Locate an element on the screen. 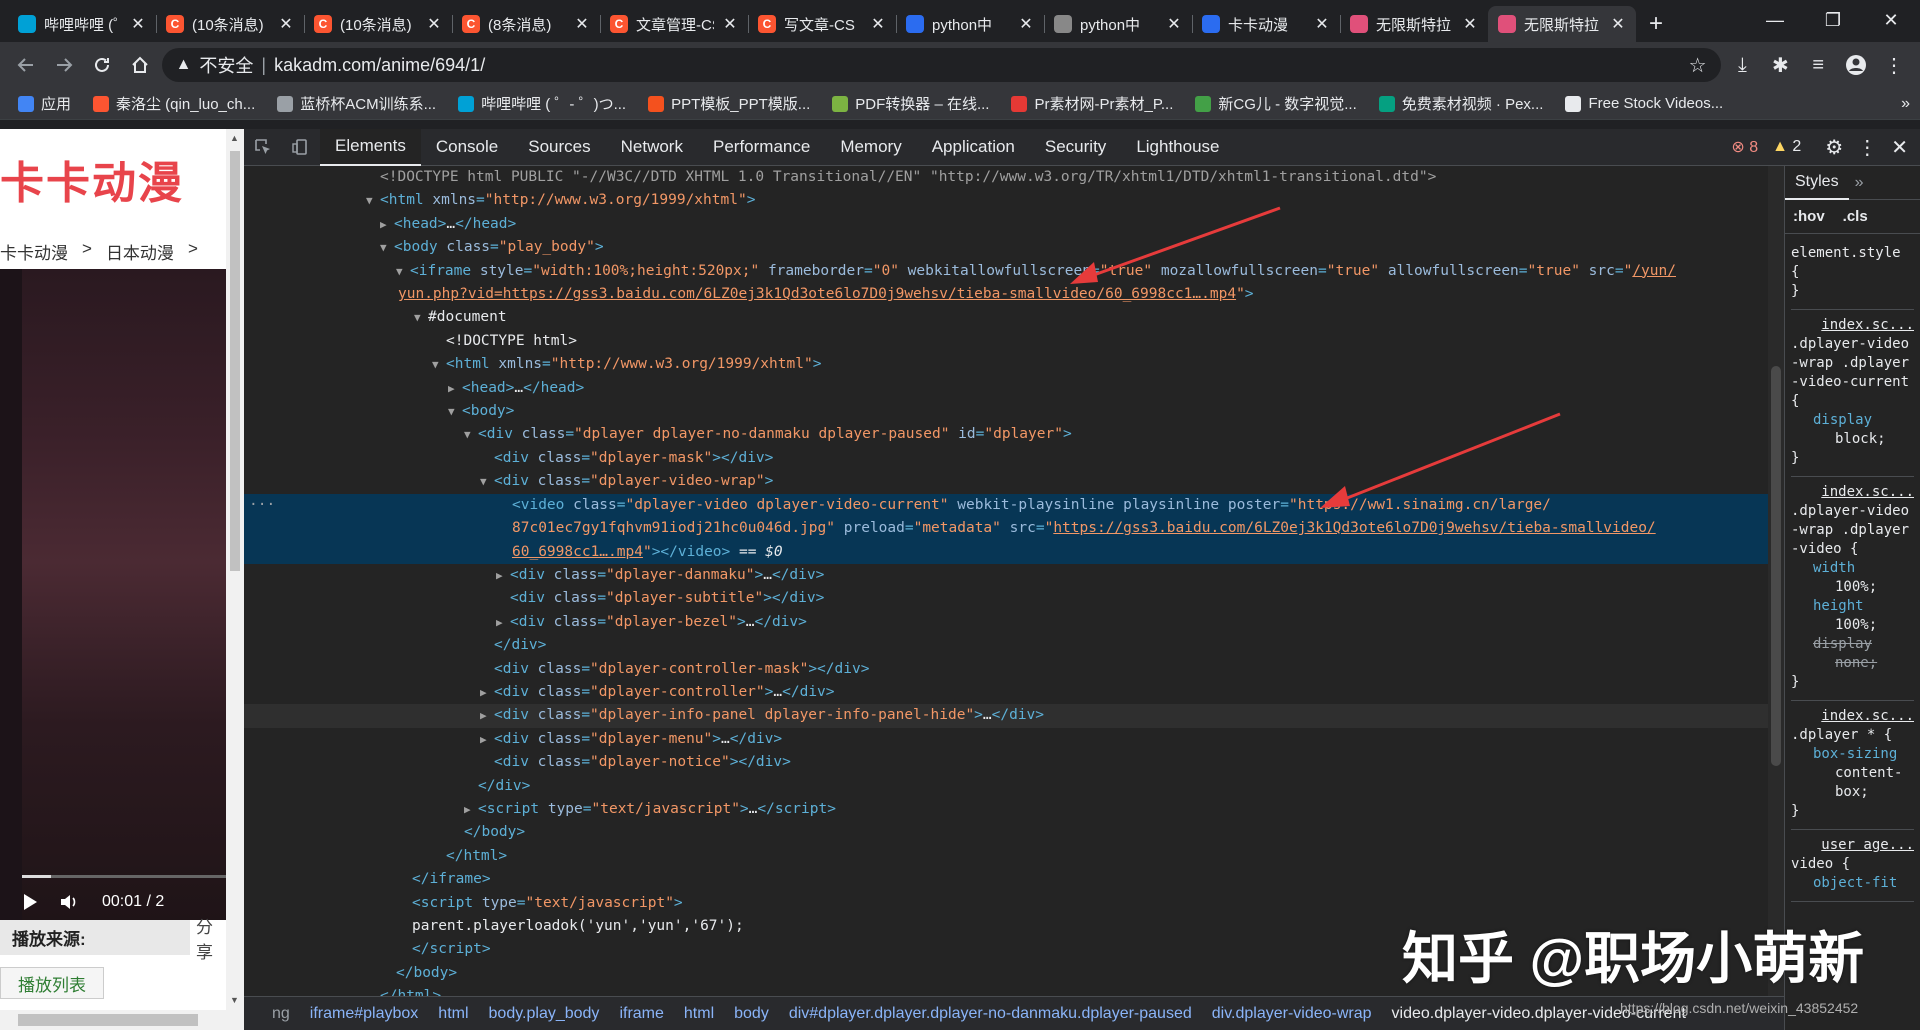 This screenshot has height=1030, width=1920. tab-styles: Styles is located at coordinates (1817, 183).